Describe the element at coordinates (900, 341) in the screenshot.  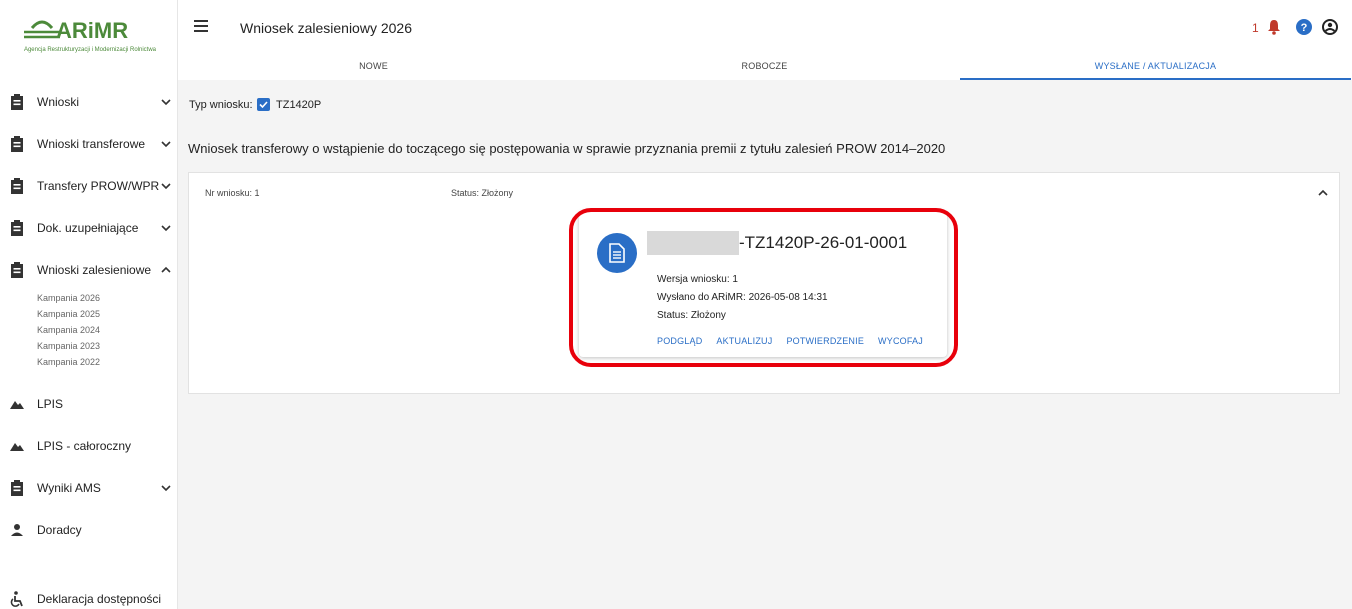
I see `wycofaj-link: WYCOFAJ` at that location.